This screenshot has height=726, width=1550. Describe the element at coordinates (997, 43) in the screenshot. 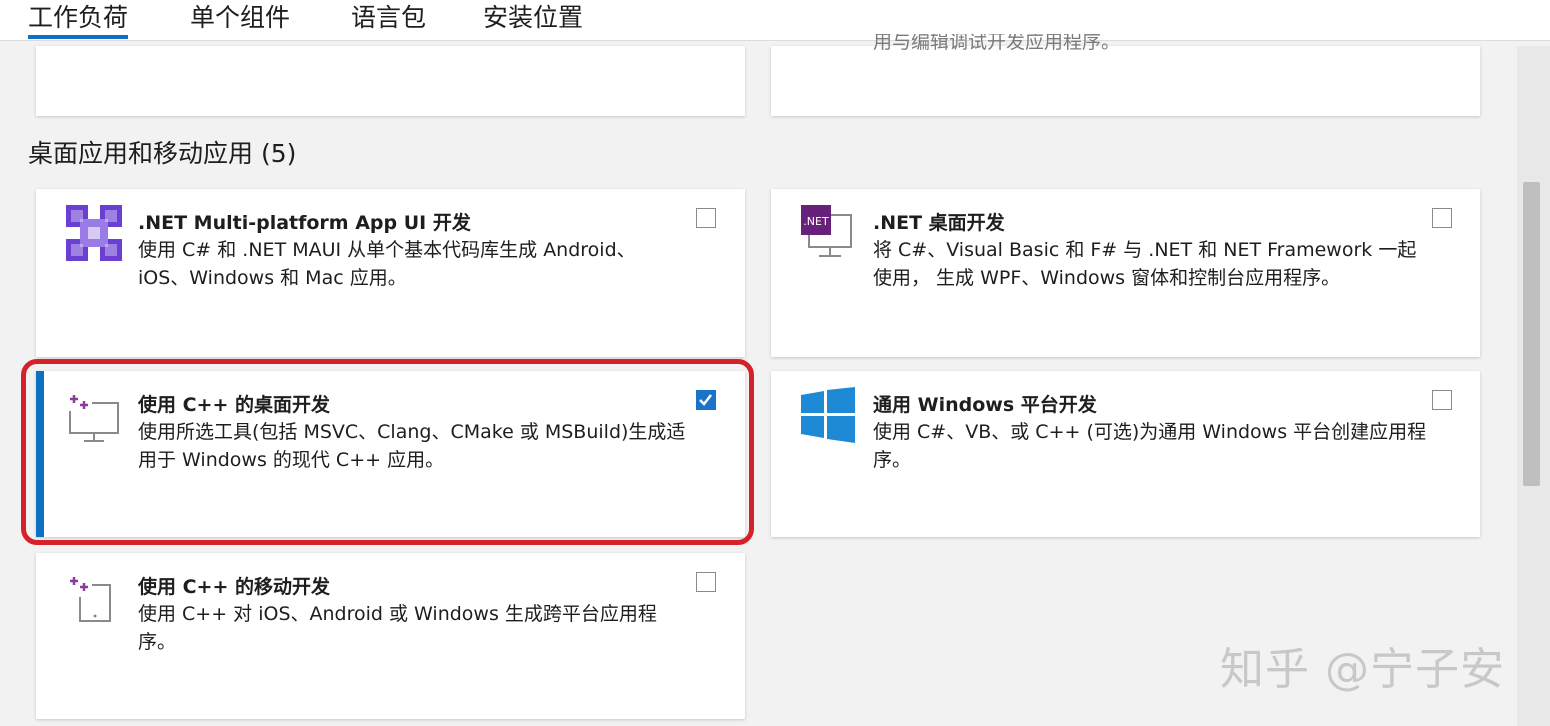

I see `partial-description: 用与编辑调试开发应用程序。` at that location.